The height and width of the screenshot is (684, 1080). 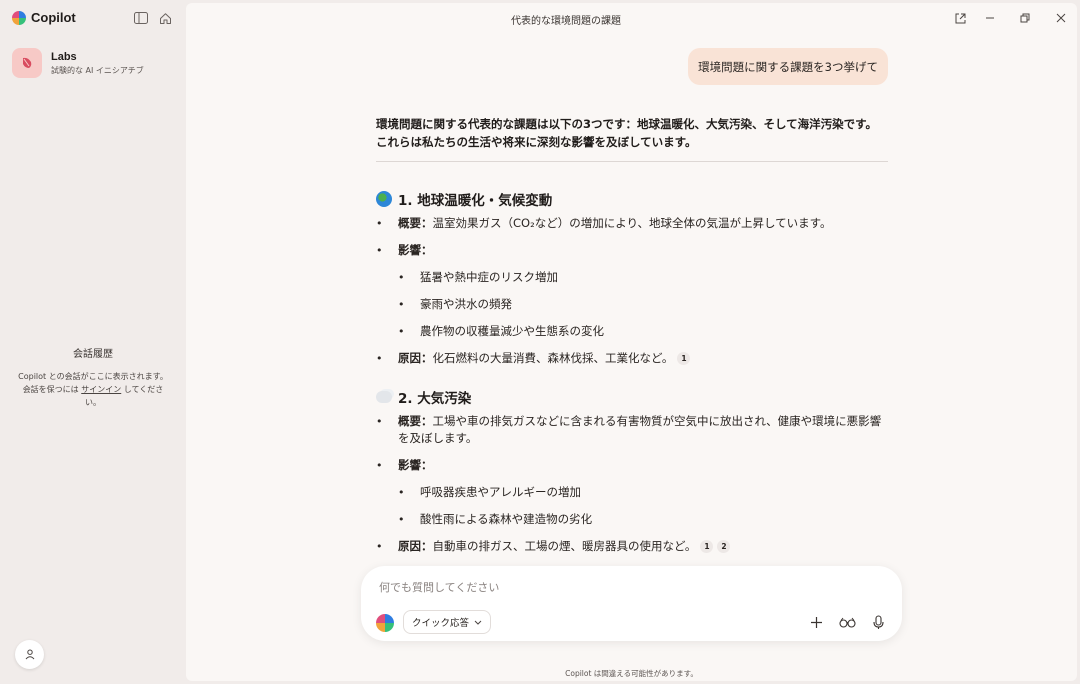 I want to click on minimize-icon, so click(x=990, y=18).